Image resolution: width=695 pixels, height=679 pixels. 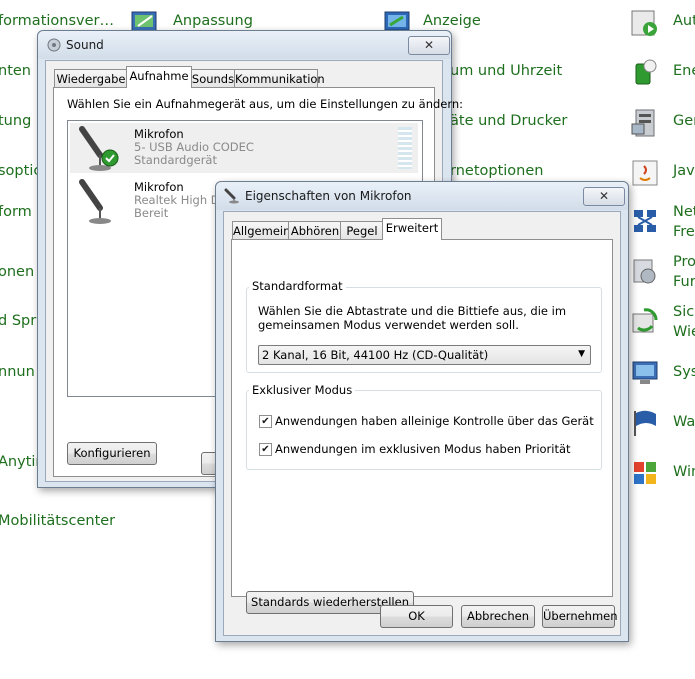 What do you see at coordinates (180, 200) in the screenshot?
I see `device-detail: Realtek High De` at bounding box center [180, 200].